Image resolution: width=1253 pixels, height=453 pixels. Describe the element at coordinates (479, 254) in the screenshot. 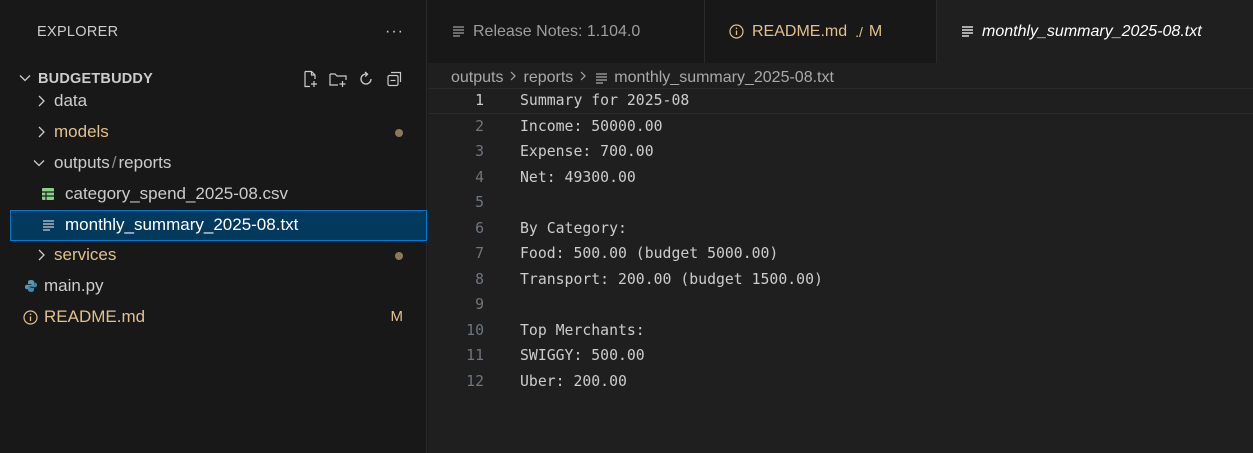

I see `line-number: 7` at that location.